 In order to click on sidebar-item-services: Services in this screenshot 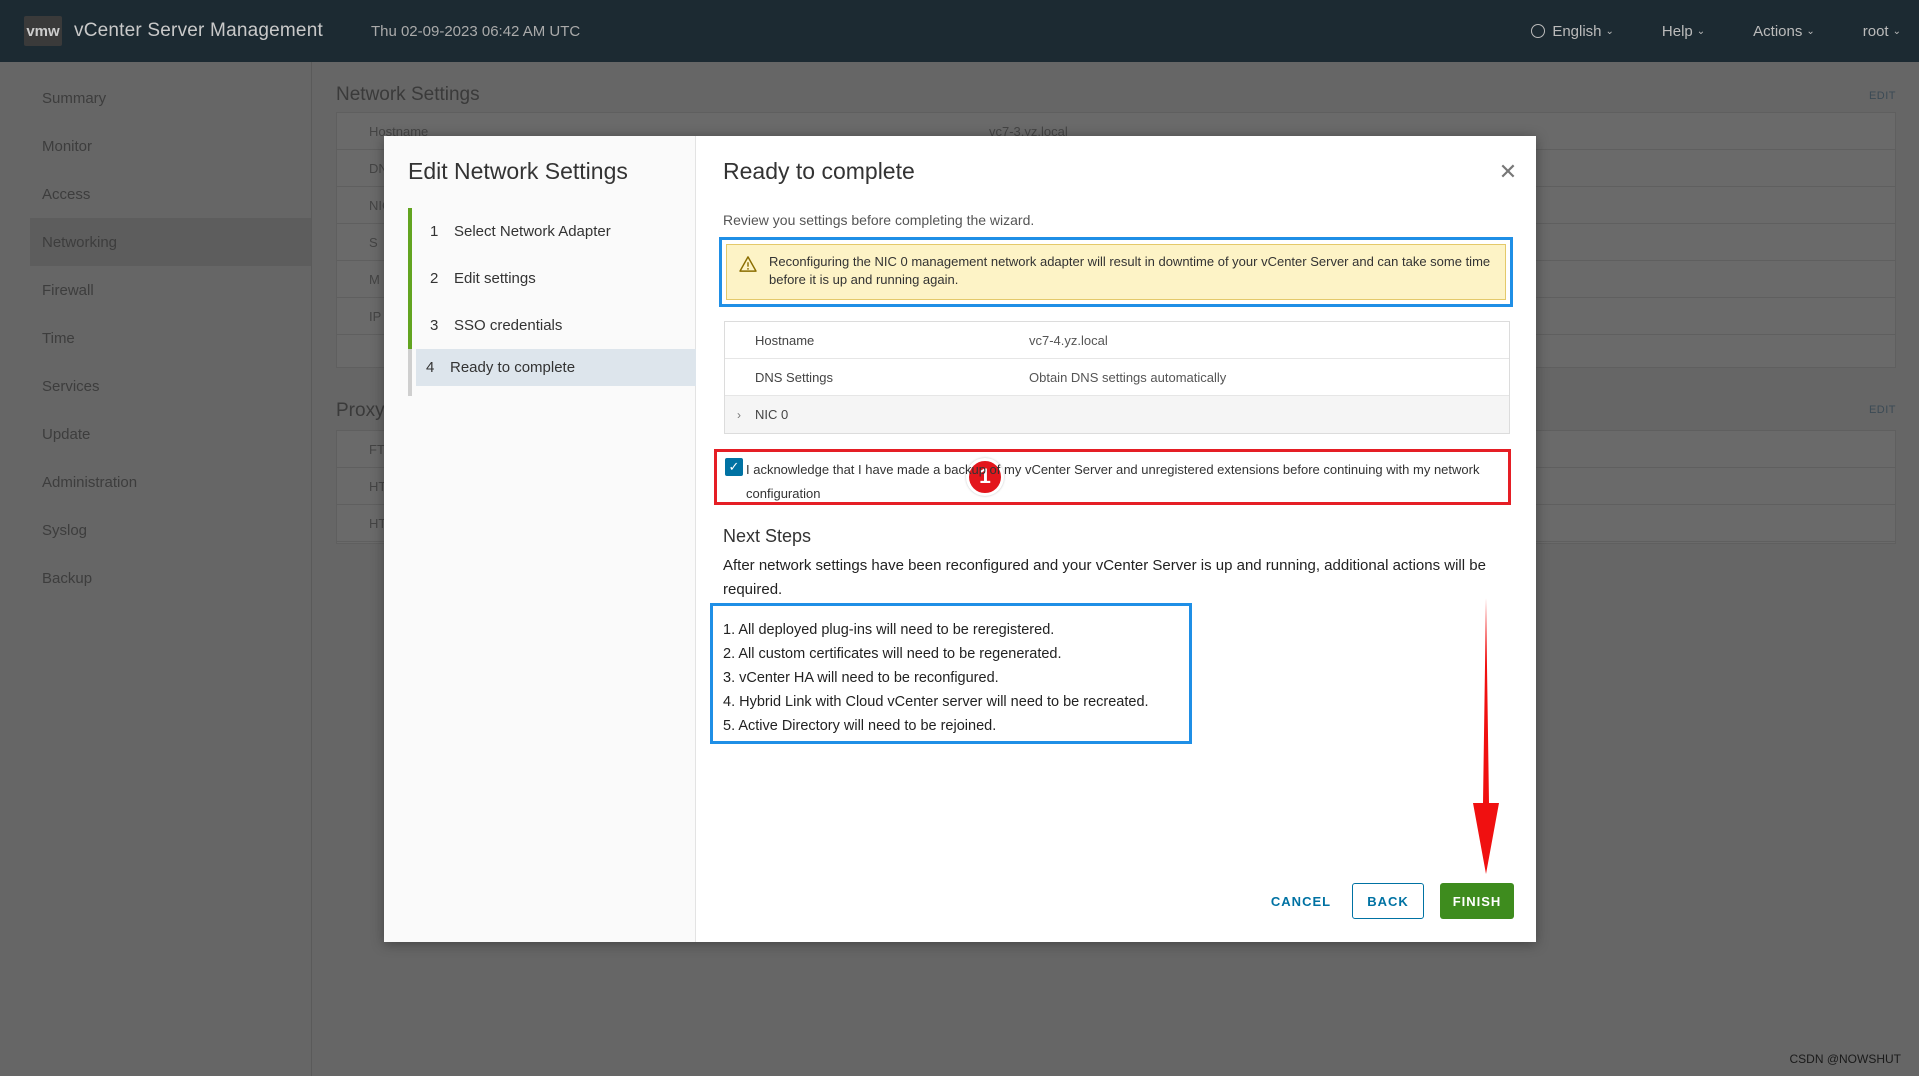, I will do `click(155, 386)`.